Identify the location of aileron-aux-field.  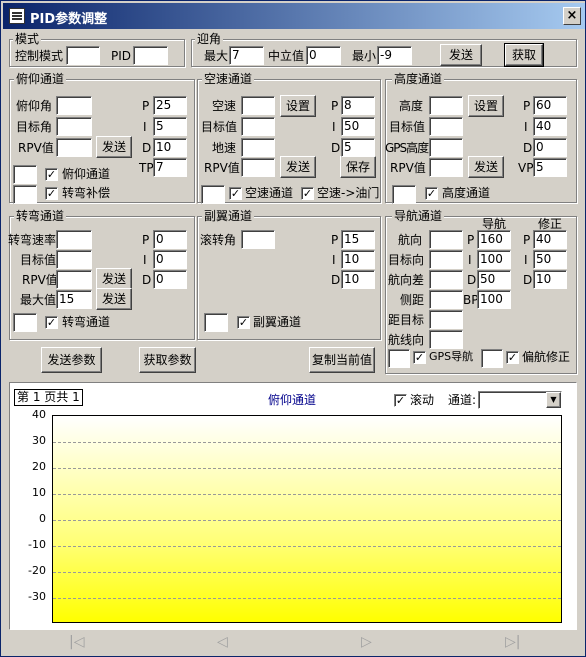
(216, 322).